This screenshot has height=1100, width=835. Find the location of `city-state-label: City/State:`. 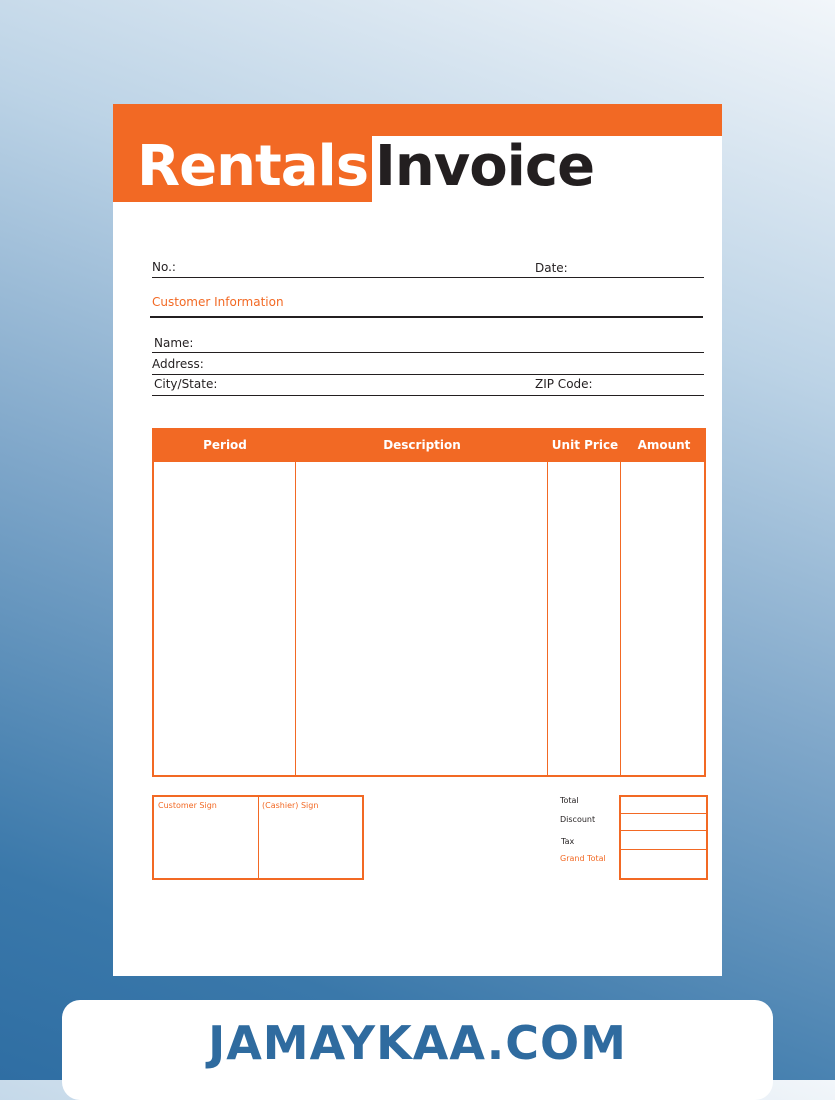

city-state-label: City/State: is located at coordinates (186, 384).